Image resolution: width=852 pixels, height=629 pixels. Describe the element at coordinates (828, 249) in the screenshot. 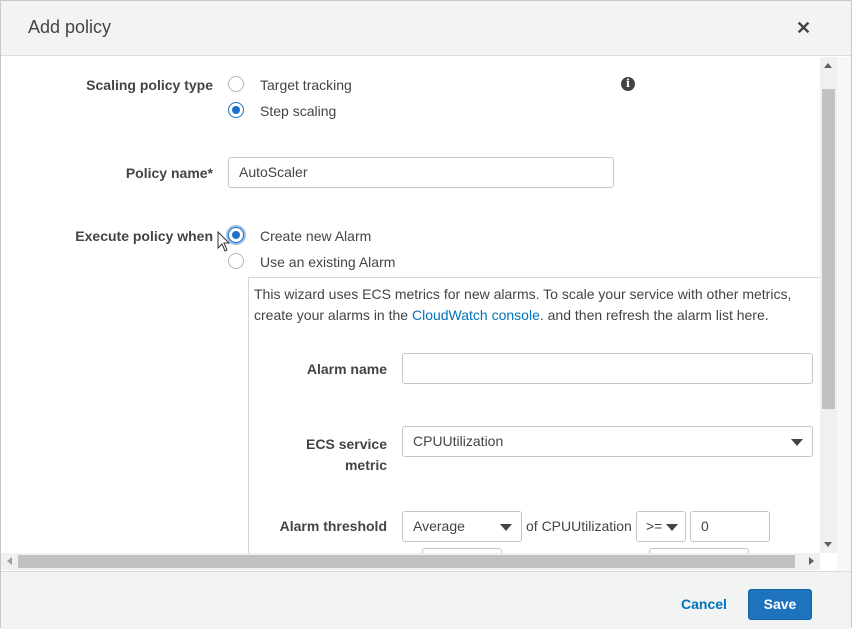

I see `vertical-scrollbar-thumb` at that location.